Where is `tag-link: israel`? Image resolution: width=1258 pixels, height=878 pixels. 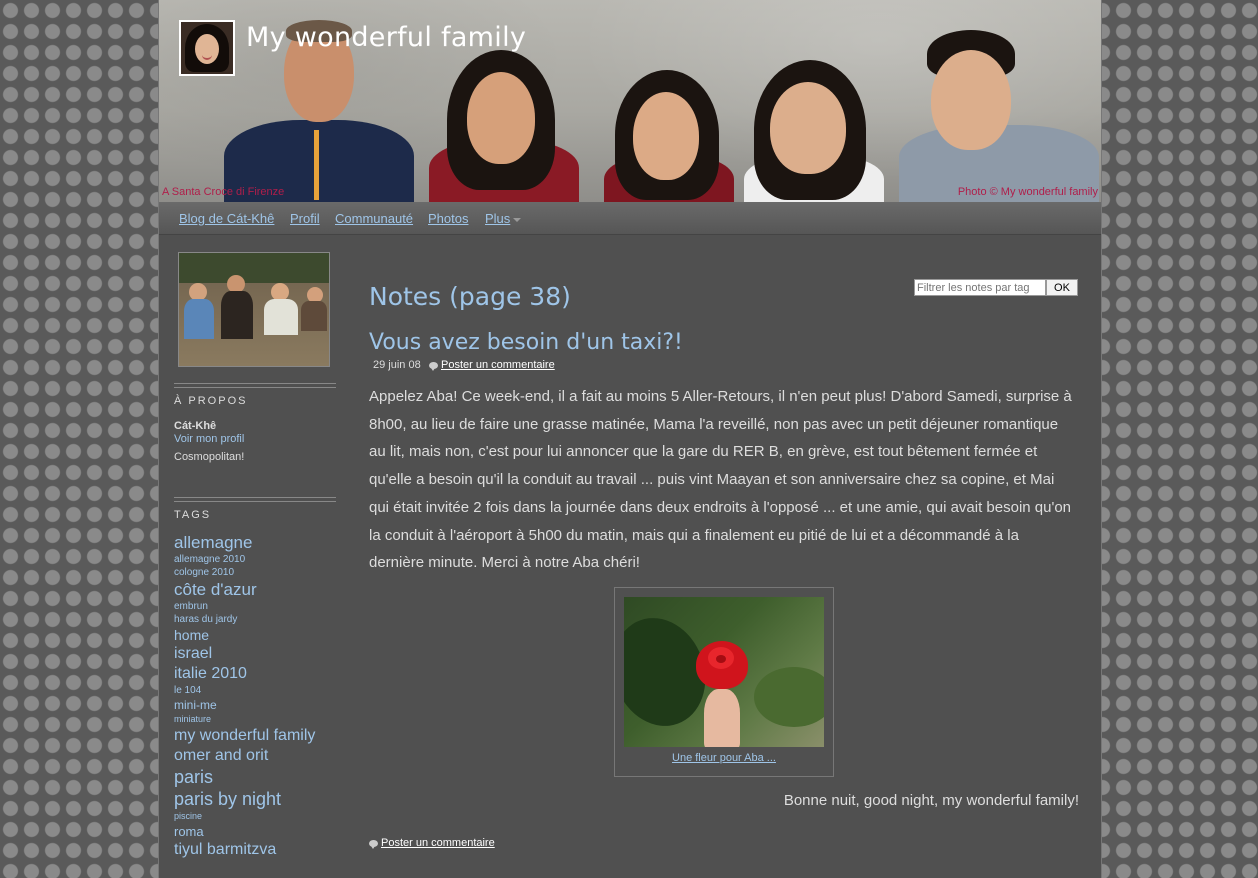
tag-link: israel is located at coordinates (259, 654).